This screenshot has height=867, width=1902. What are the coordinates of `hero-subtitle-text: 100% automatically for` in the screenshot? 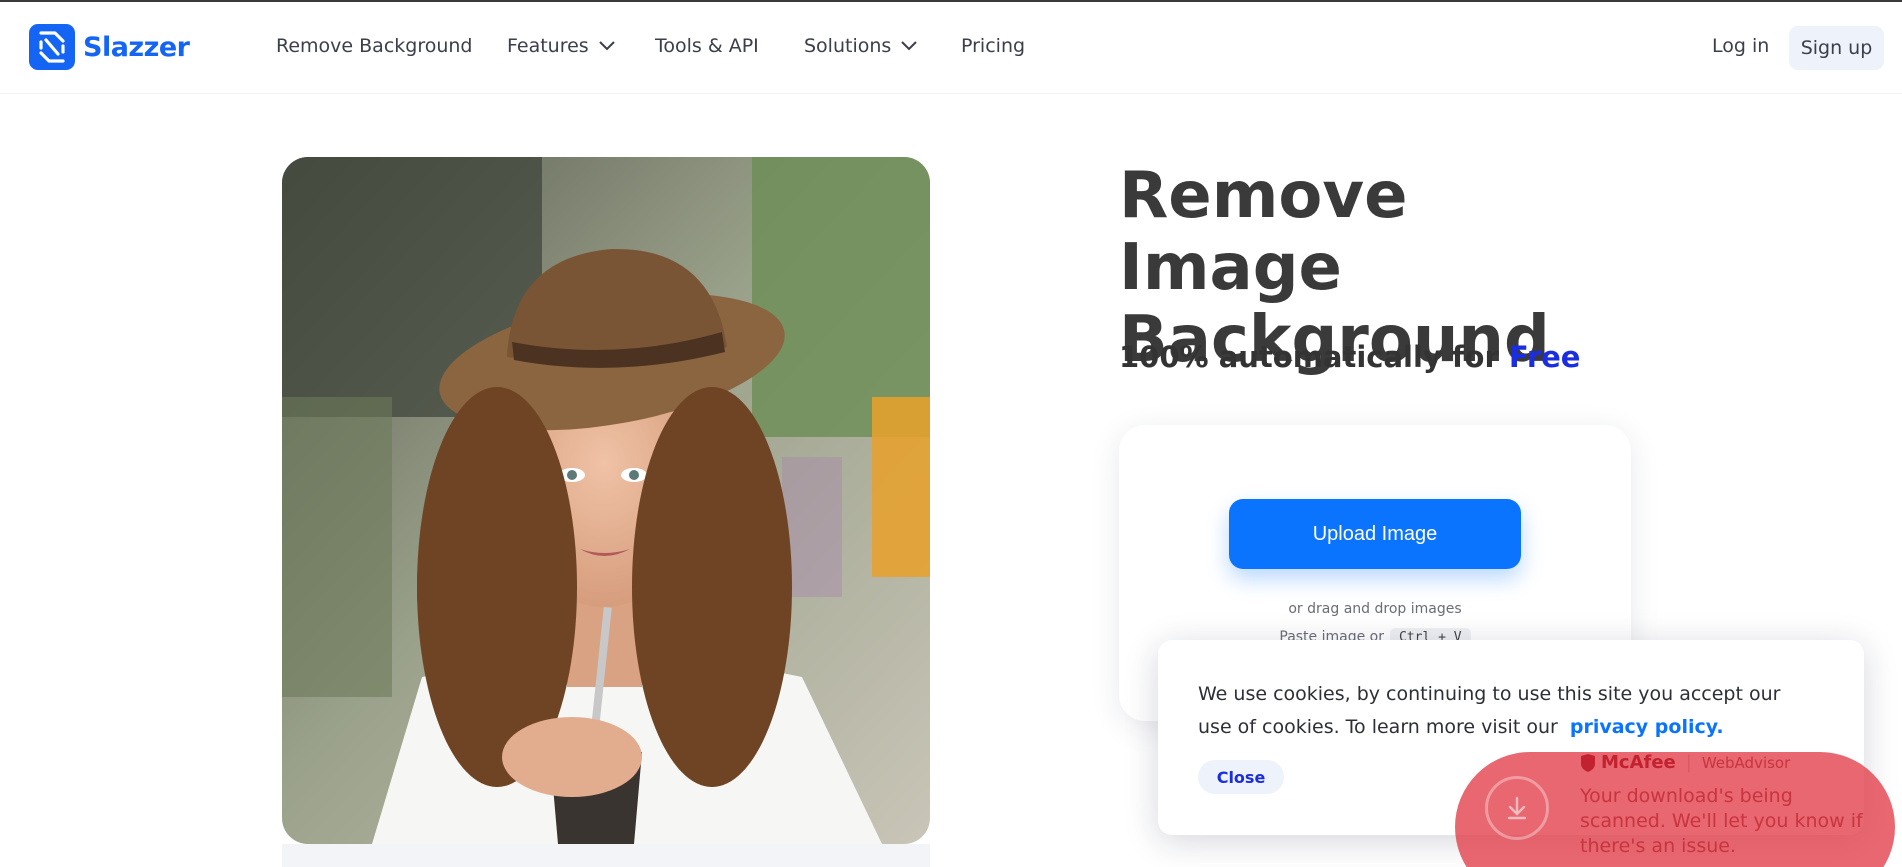 It's located at (1309, 357).